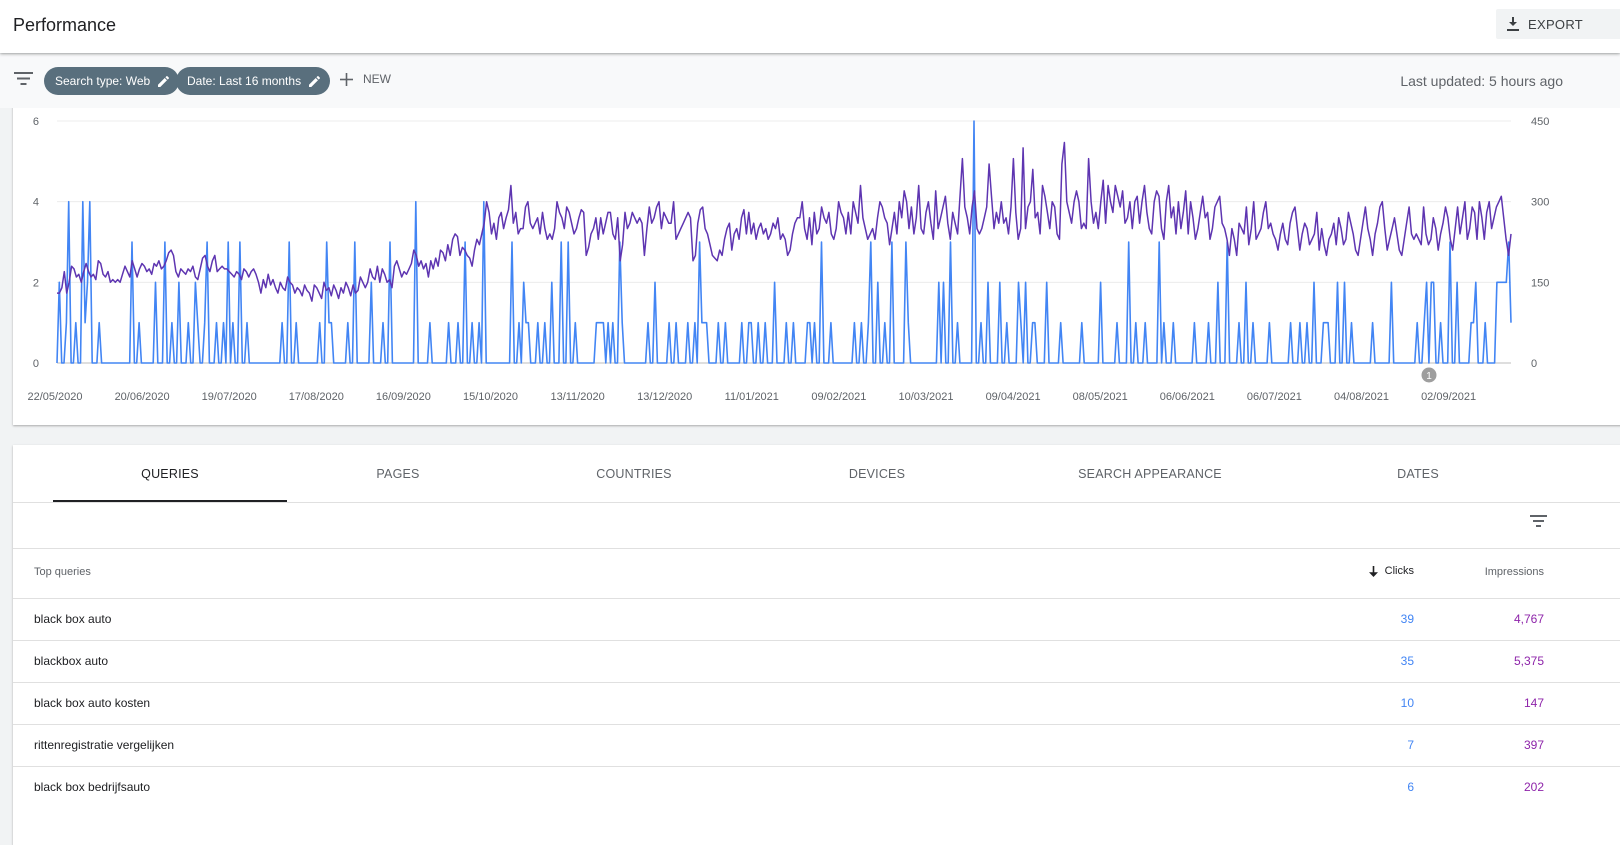  Describe the element at coordinates (752, 397) in the screenshot. I see `x-tick-label: 11/01/2021` at that location.